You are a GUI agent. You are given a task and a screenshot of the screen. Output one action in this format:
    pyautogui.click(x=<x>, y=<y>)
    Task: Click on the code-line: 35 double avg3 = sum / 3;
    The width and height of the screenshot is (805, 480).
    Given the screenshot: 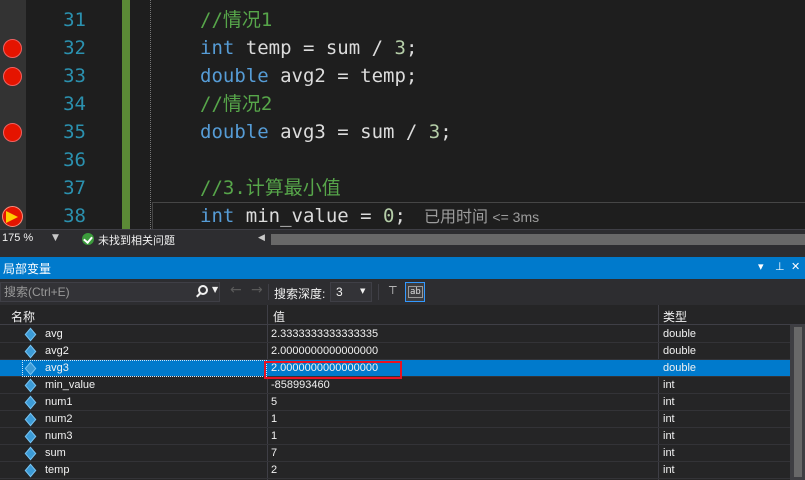 What is the action you would take?
    pyautogui.click(x=402, y=132)
    